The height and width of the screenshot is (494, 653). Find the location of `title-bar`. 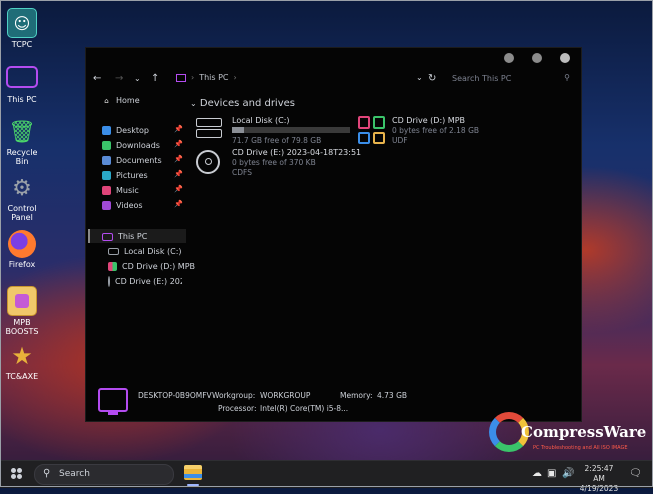

title-bar is located at coordinates (333, 59).